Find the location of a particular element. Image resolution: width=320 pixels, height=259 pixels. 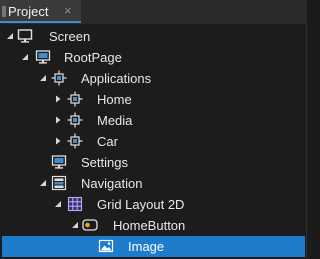

tree-item-navigation: Navigation is located at coordinates (152, 183).